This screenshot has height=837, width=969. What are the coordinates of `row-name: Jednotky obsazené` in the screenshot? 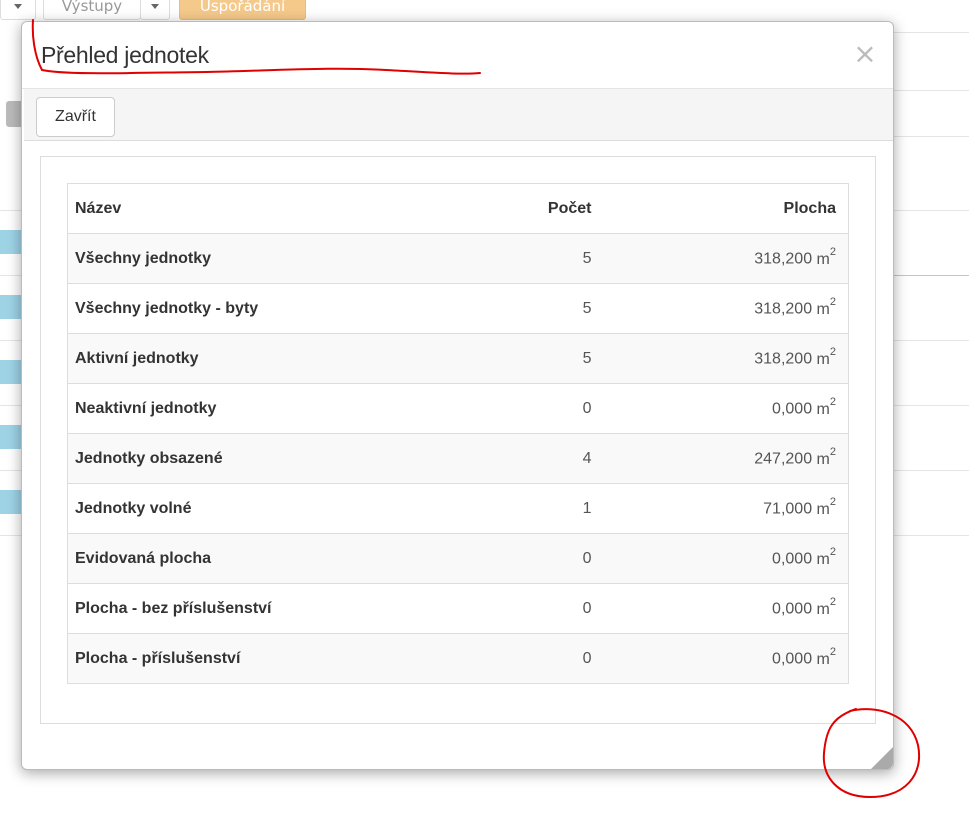 It's located at (218, 458).